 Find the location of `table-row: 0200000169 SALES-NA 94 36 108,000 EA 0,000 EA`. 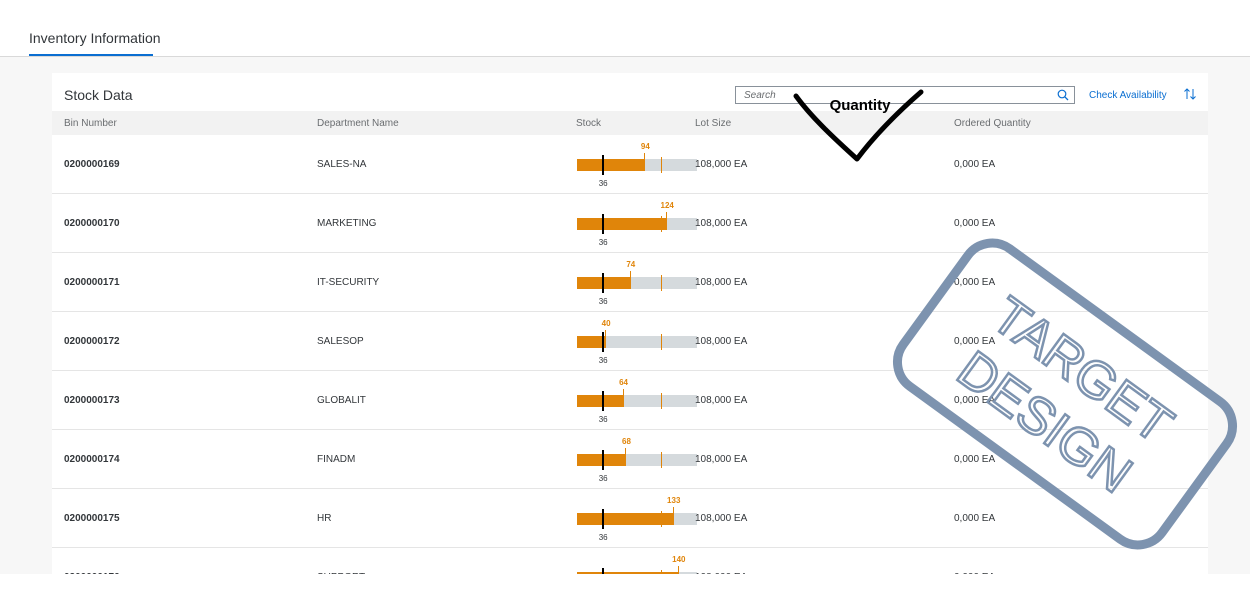

table-row: 0200000169 SALES-NA 94 36 108,000 EA 0,000 EA is located at coordinates (630, 164).